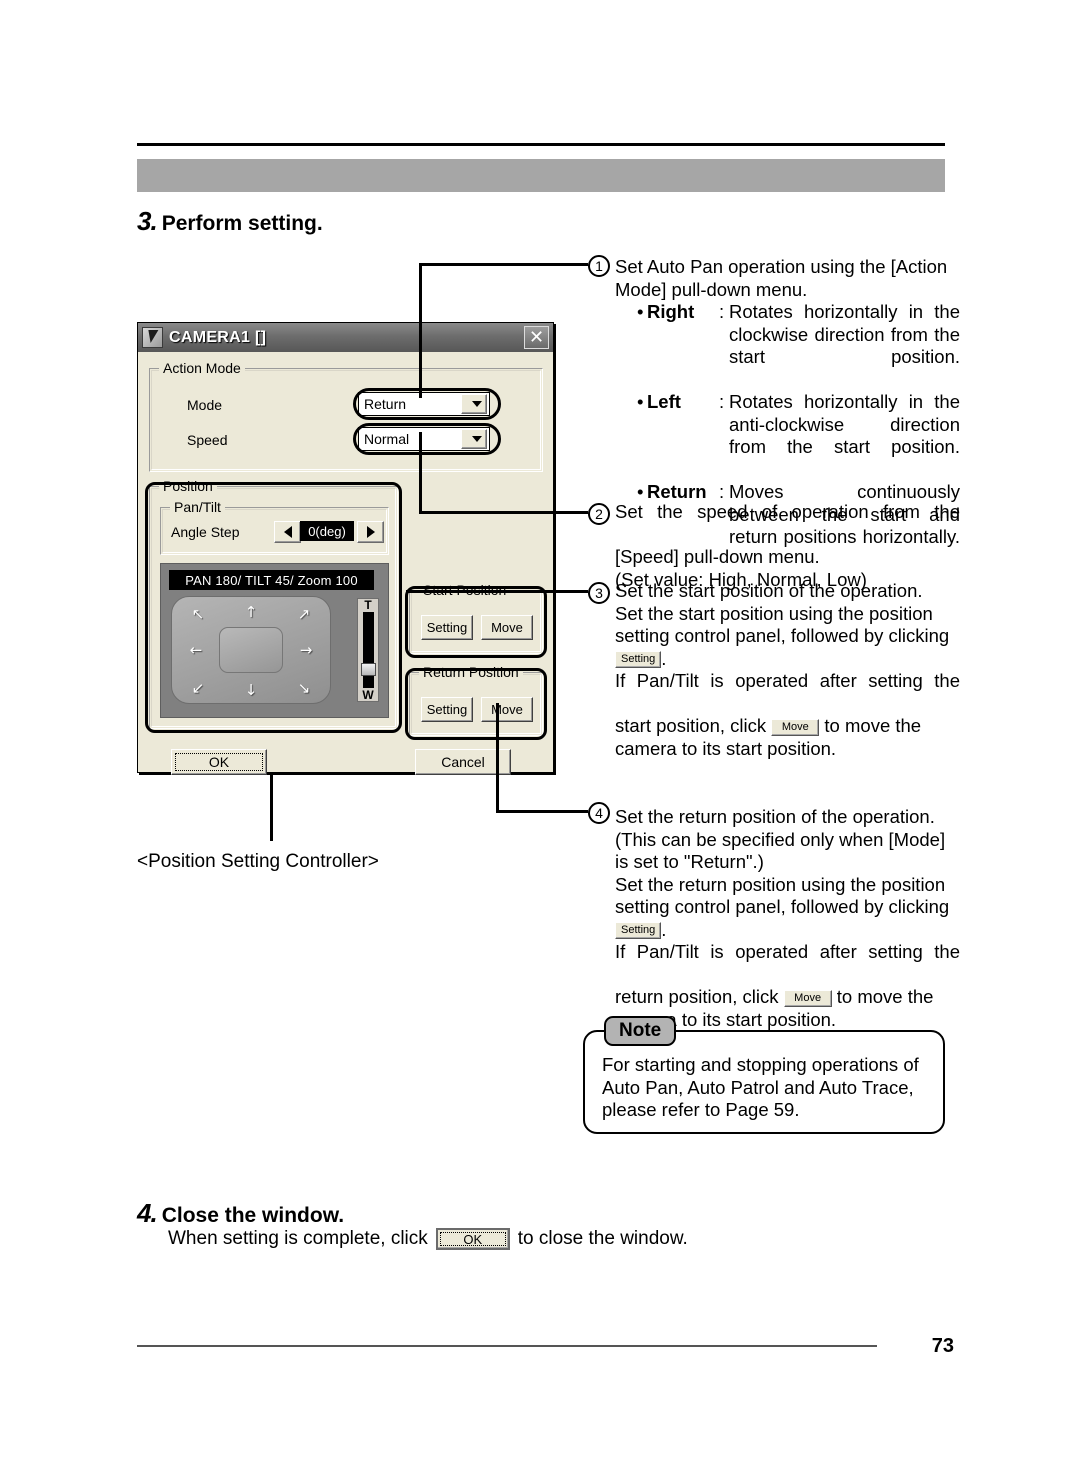 The height and width of the screenshot is (1465, 1080). What do you see at coordinates (205, 532) in the screenshot?
I see `angle-step-label: Angle Step` at bounding box center [205, 532].